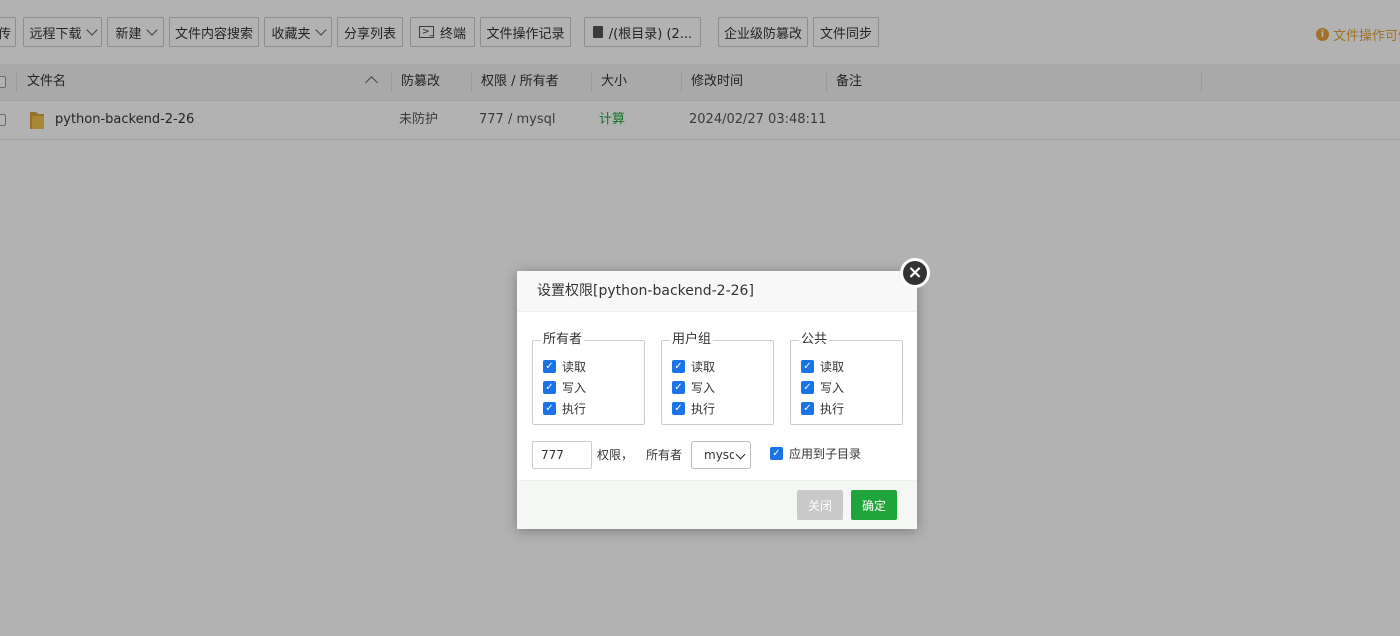  I want to click on public-permission-group: 公共 ✓ 读取 ✓ 写入 ✓ 执行, so click(846, 378).